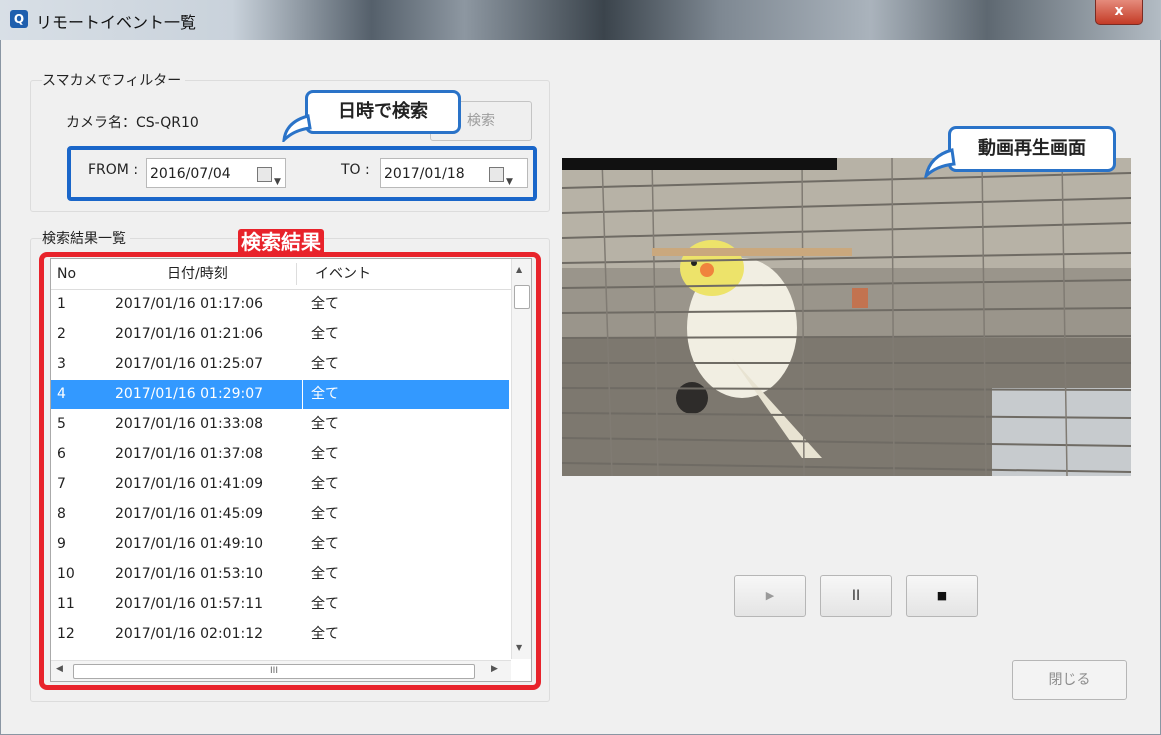  I want to click on callout-video-playback: 動画再生画面, so click(1032, 149).